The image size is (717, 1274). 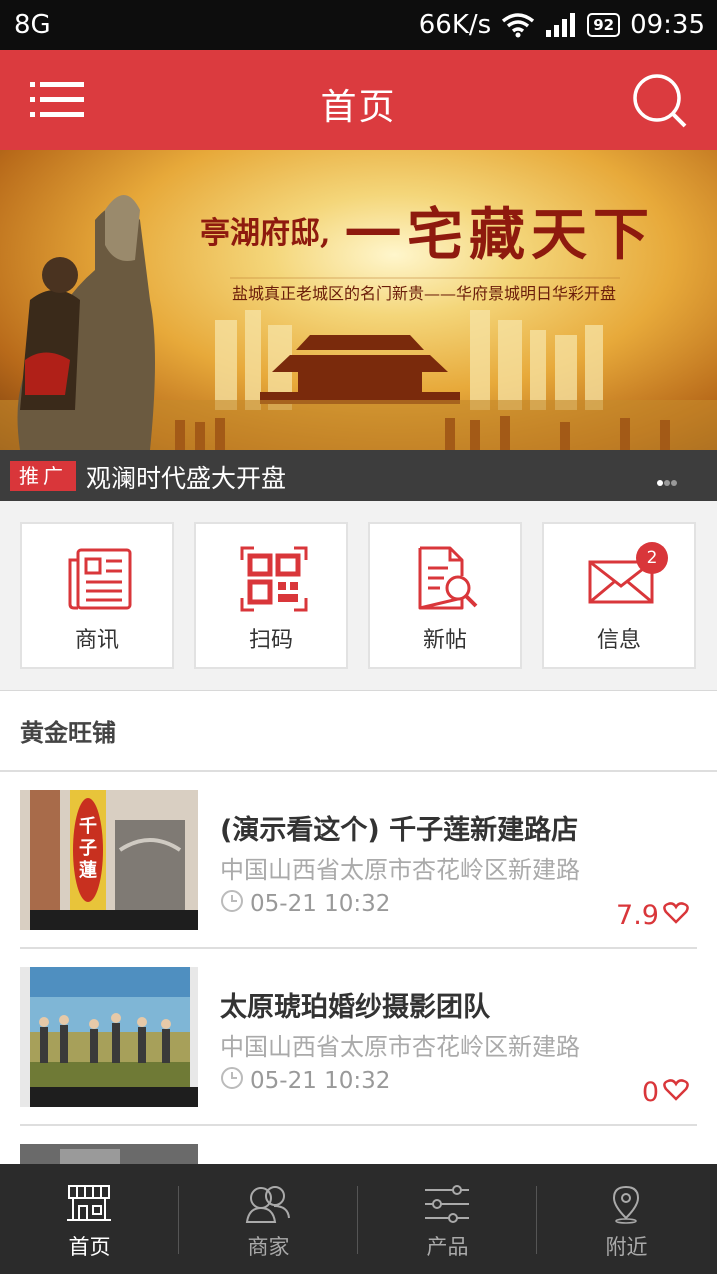 I want to click on promo-caption-bar: 推广 观澜时代盛大开盘, so click(x=358, y=475).